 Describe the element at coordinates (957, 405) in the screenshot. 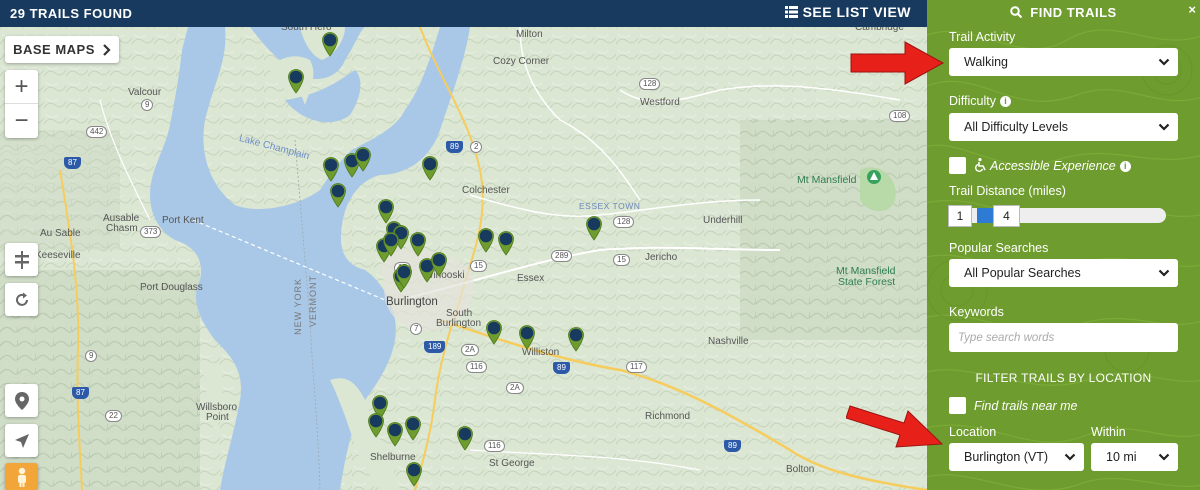

I see `near-me-checkbox` at that location.